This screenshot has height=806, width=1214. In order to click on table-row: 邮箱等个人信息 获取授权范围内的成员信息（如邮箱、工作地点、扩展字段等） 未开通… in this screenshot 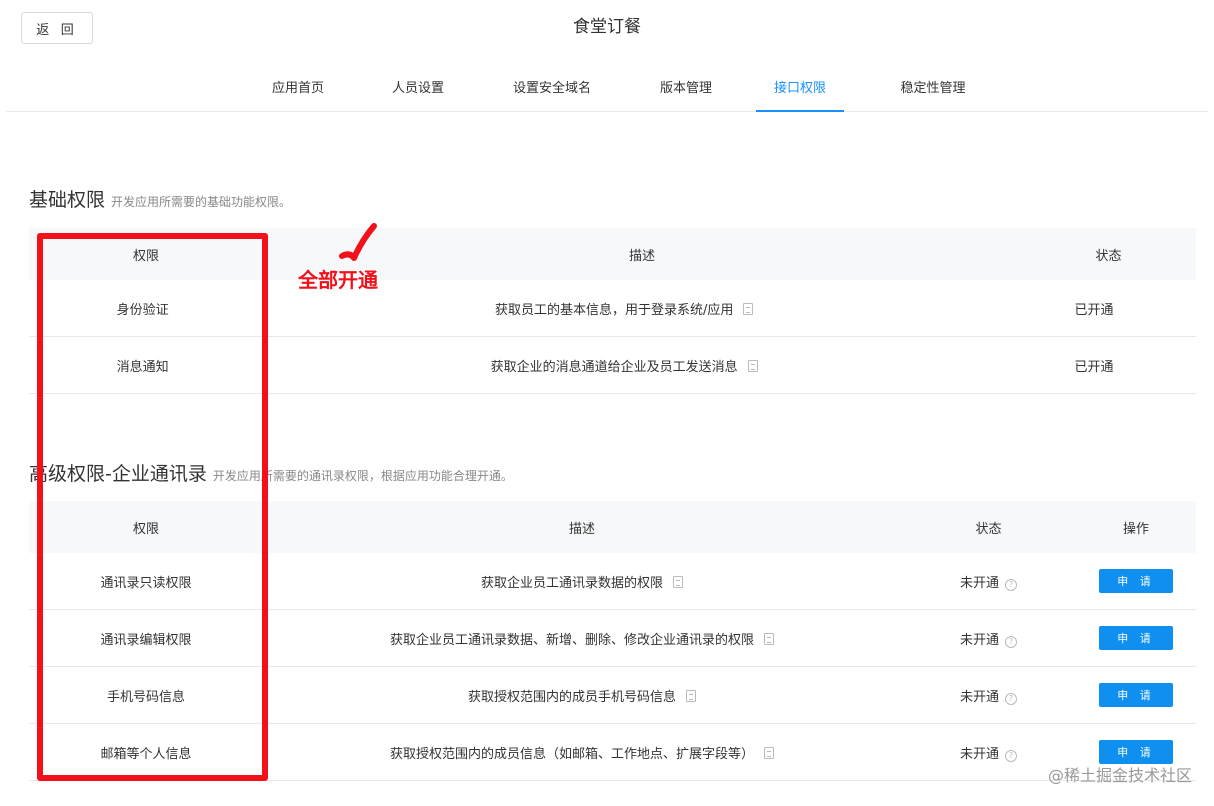, I will do `click(612, 752)`.